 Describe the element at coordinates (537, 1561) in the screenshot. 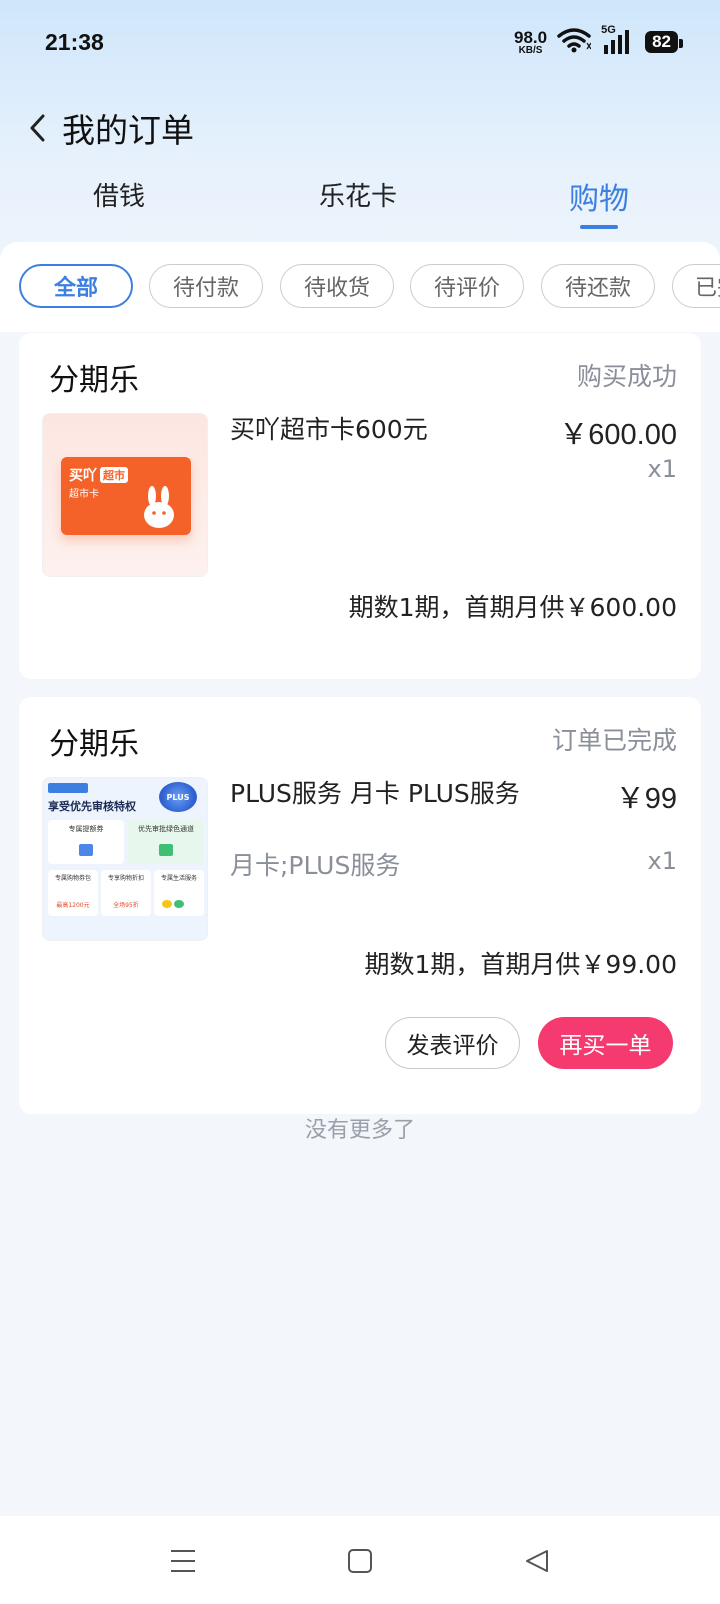

I see `back-triangle-icon` at that location.